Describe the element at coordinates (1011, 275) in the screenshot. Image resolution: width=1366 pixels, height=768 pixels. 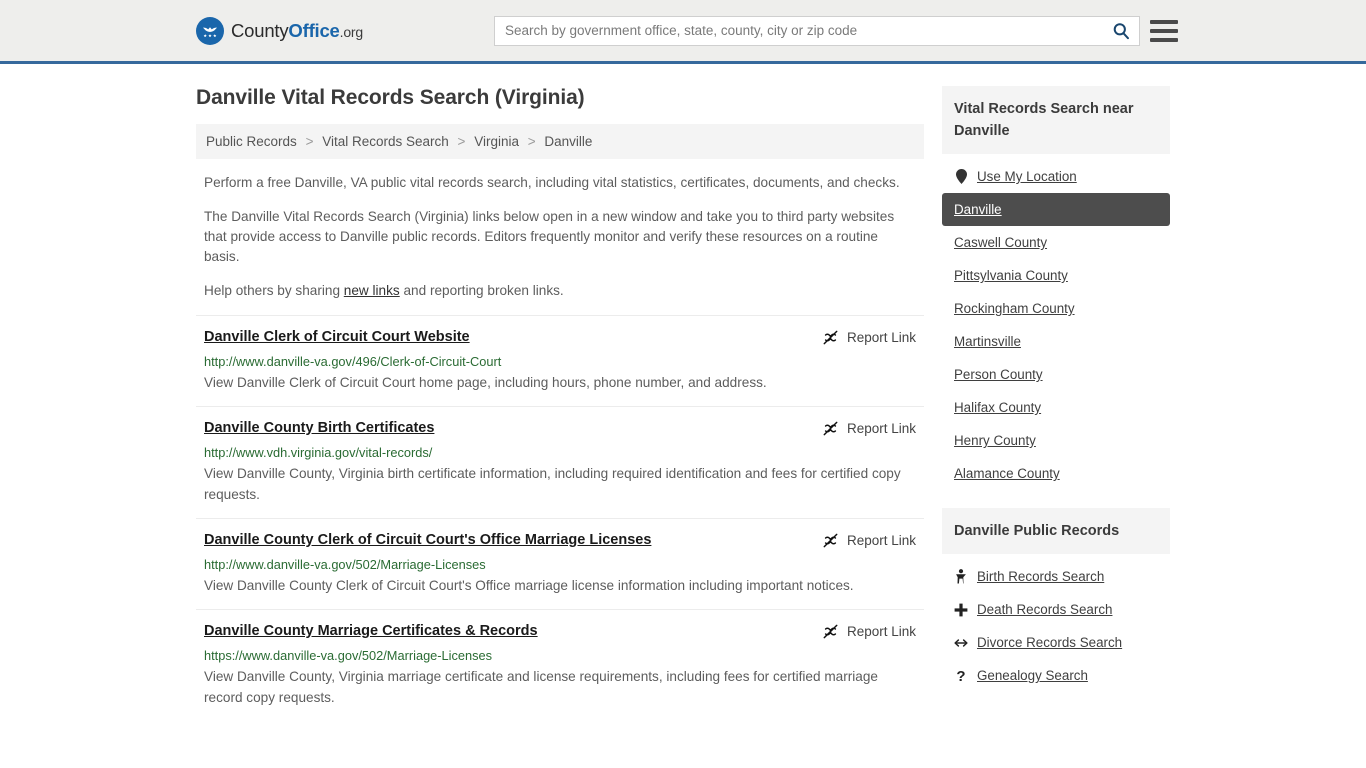
I see `sidebar-item-label: Pittsylvania County` at that location.